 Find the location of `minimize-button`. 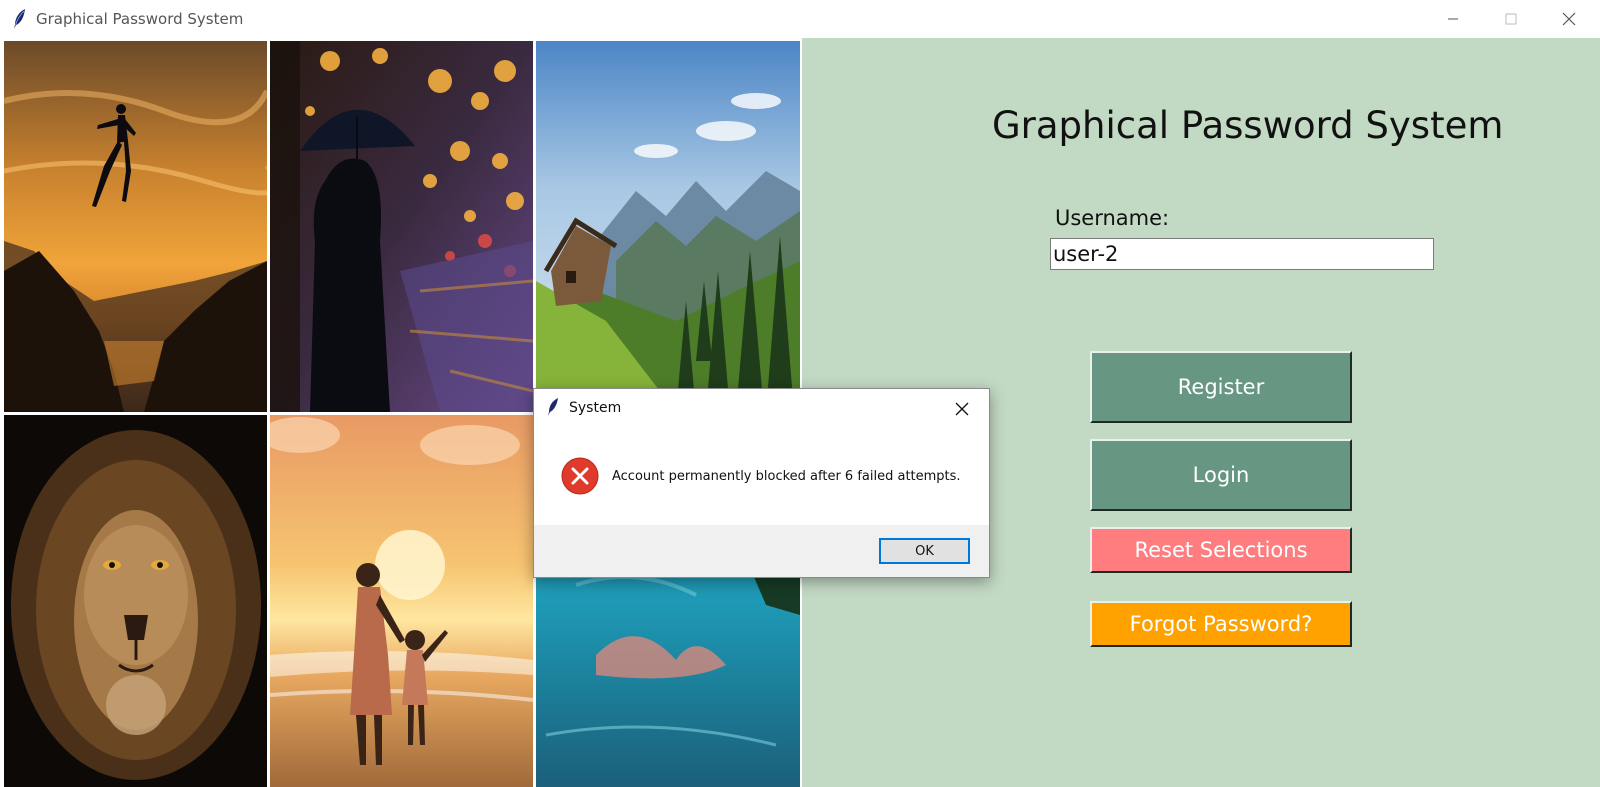

minimize-button is located at coordinates (1453, 19).